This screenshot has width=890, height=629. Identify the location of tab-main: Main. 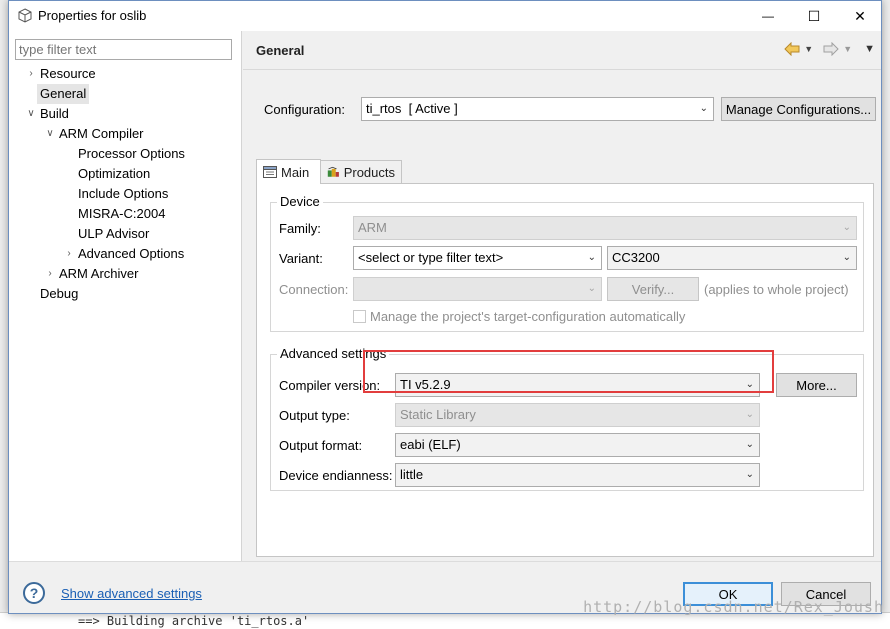
(288, 171).